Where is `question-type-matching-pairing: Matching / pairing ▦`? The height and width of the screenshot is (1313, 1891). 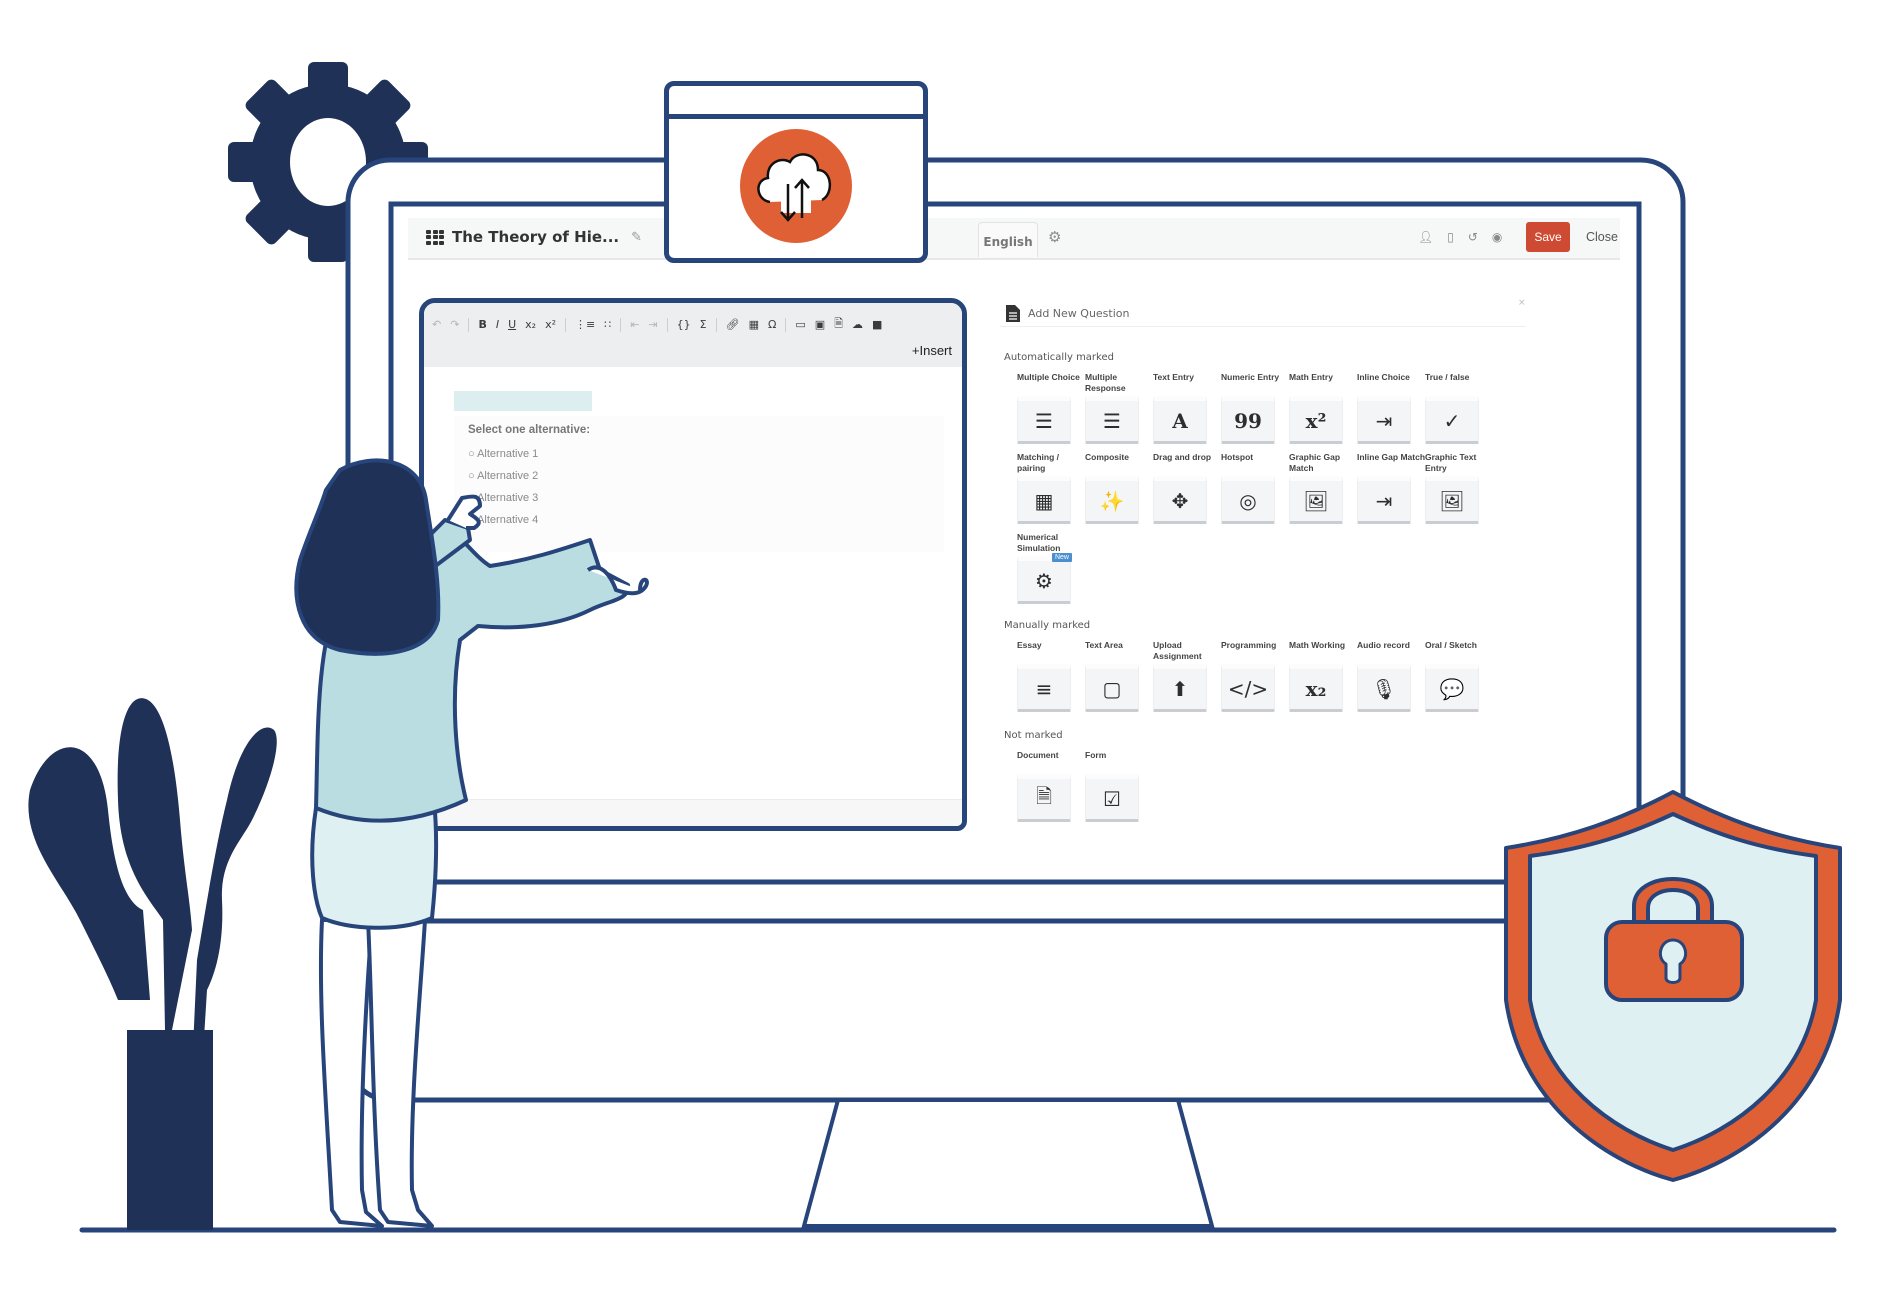 question-type-matching-pairing: Matching / pairing ▦ is located at coordinates (1051, 488).